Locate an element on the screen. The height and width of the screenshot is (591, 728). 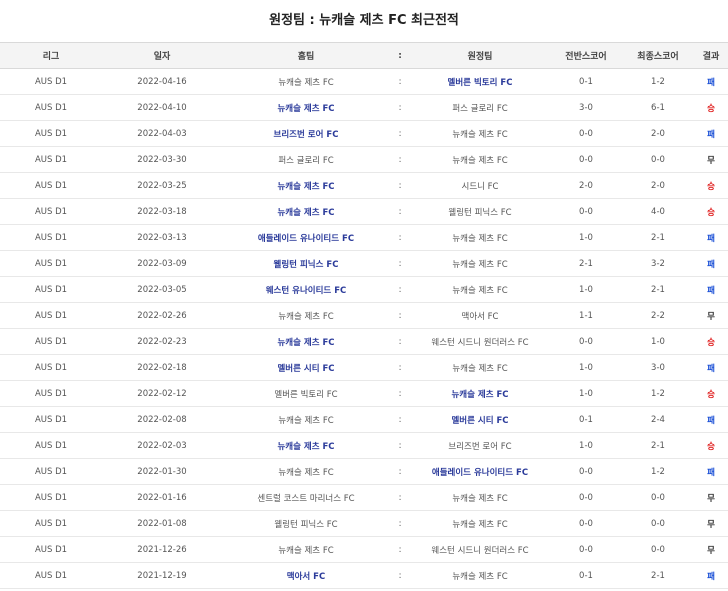
final-score-cell: 2-4 is located at coordinates (658, 419).